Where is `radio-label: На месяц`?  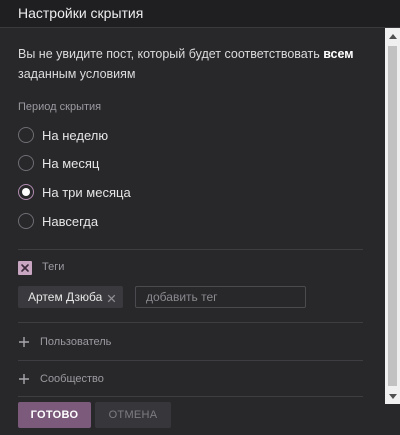 radio-label: На месяц is located at coordinates (71, 163).